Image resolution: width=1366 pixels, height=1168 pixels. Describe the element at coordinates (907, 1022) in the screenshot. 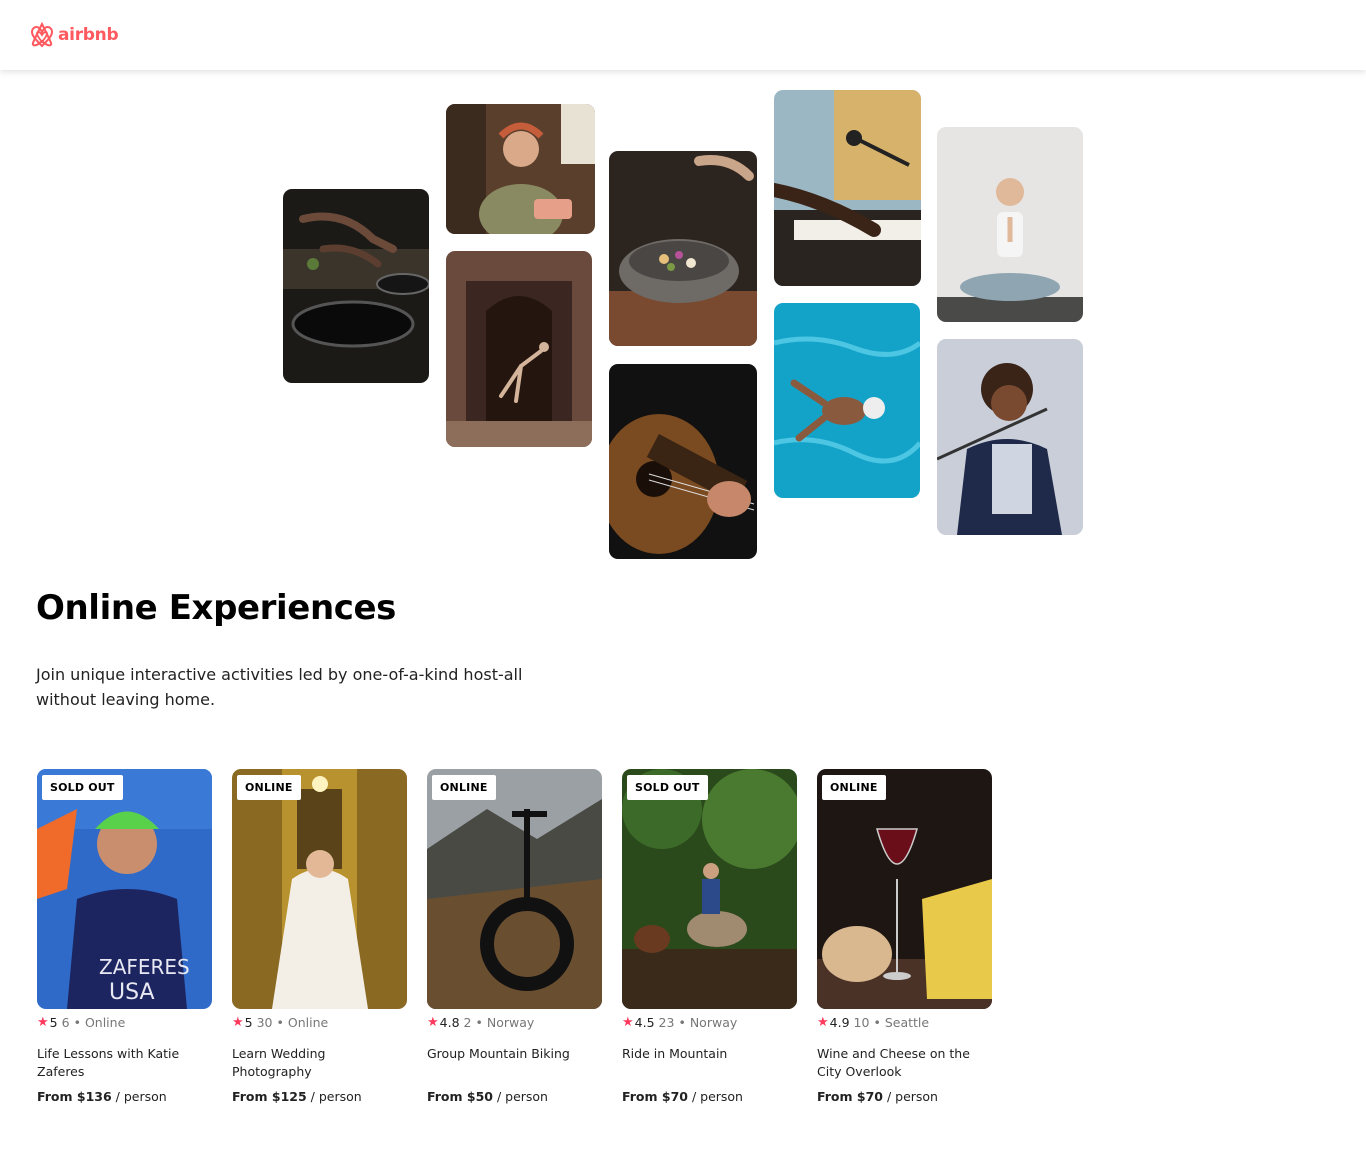

I see `card-location: Seattle` at that location.